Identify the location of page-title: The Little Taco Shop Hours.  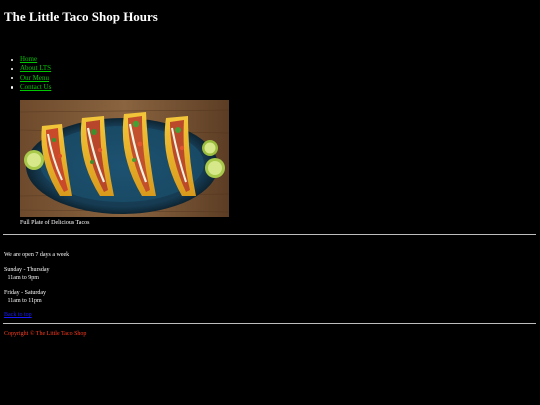
(81, 16).